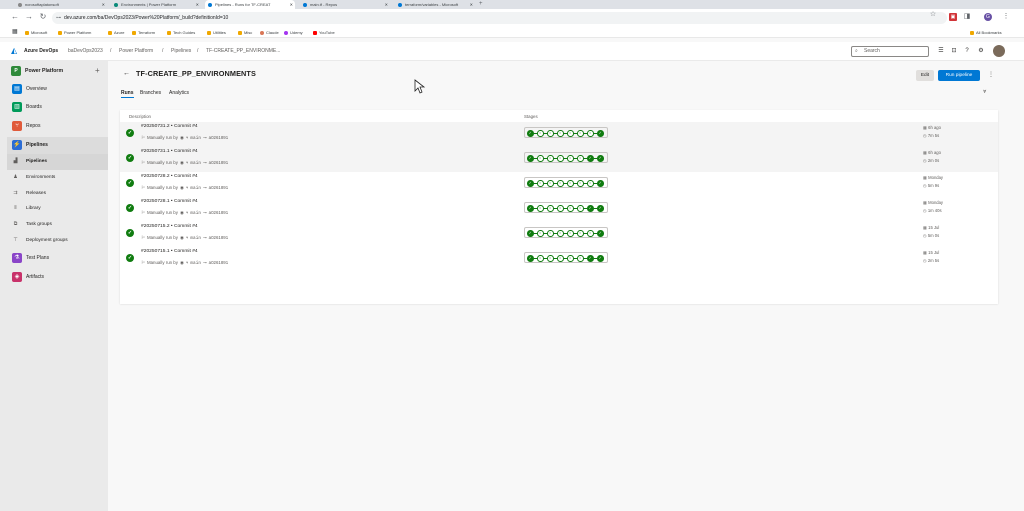  Describe the element at coordinates (481, 4) in the screenshot. I see `new-tab-icon: +` at that location.